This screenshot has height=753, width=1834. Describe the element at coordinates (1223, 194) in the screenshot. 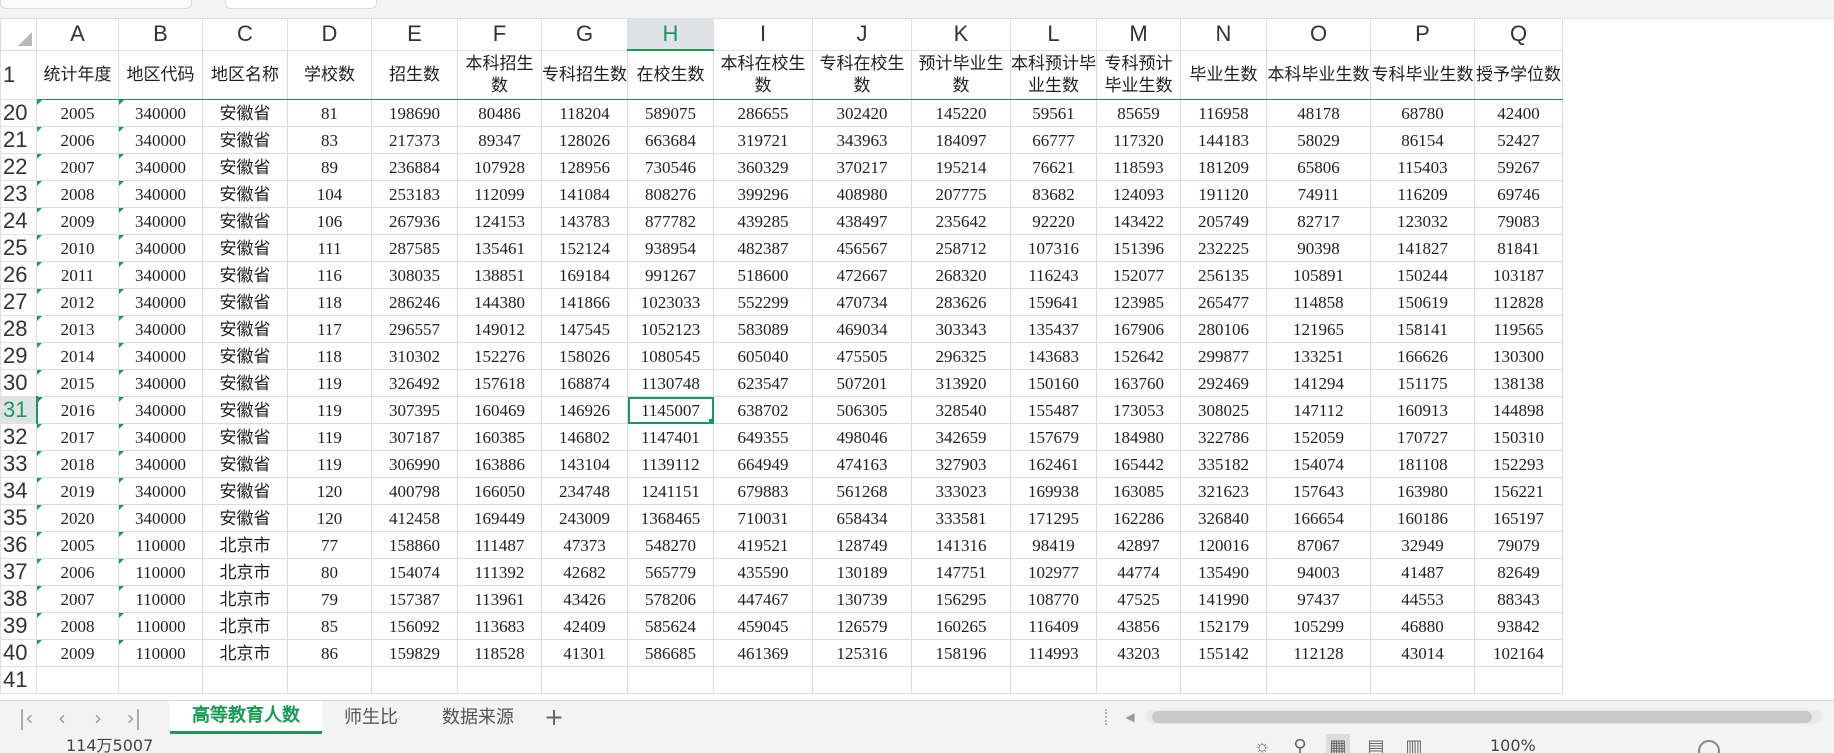

I see `data-cell: 191120` at that location.